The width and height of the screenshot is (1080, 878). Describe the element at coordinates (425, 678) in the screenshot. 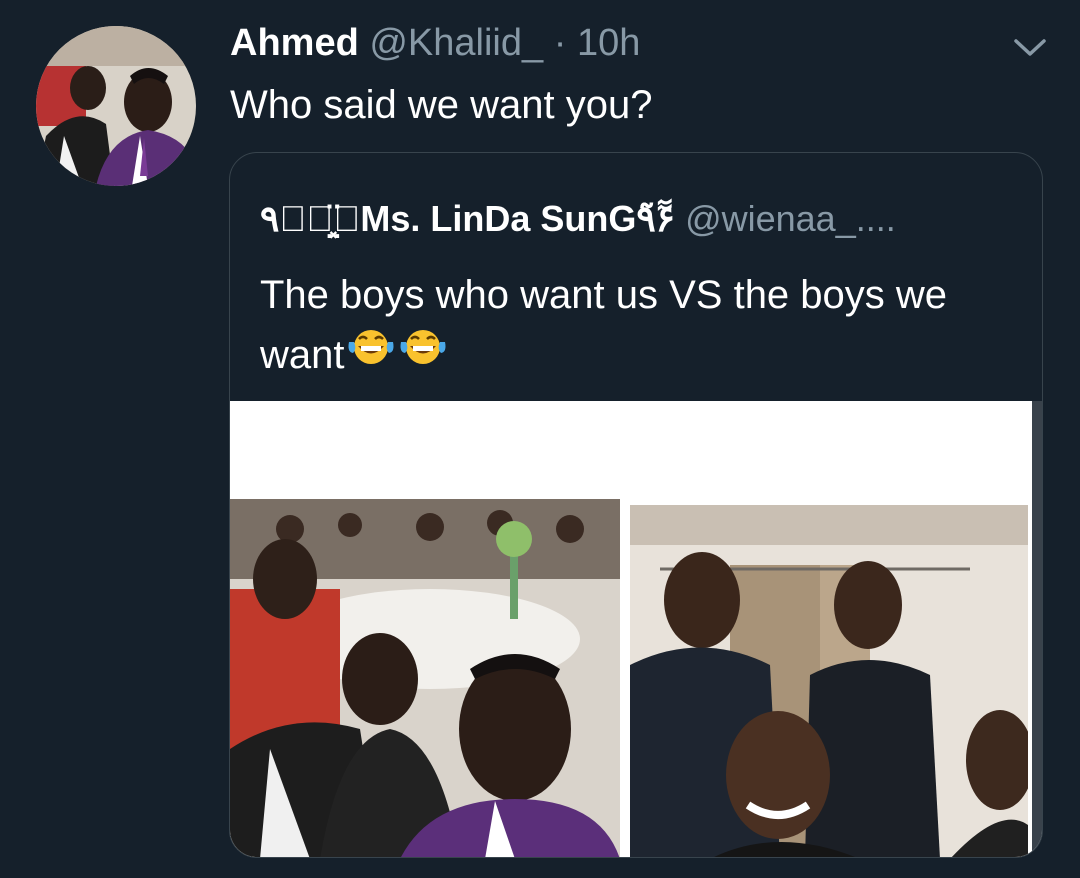

I see `photo-left` at that location.